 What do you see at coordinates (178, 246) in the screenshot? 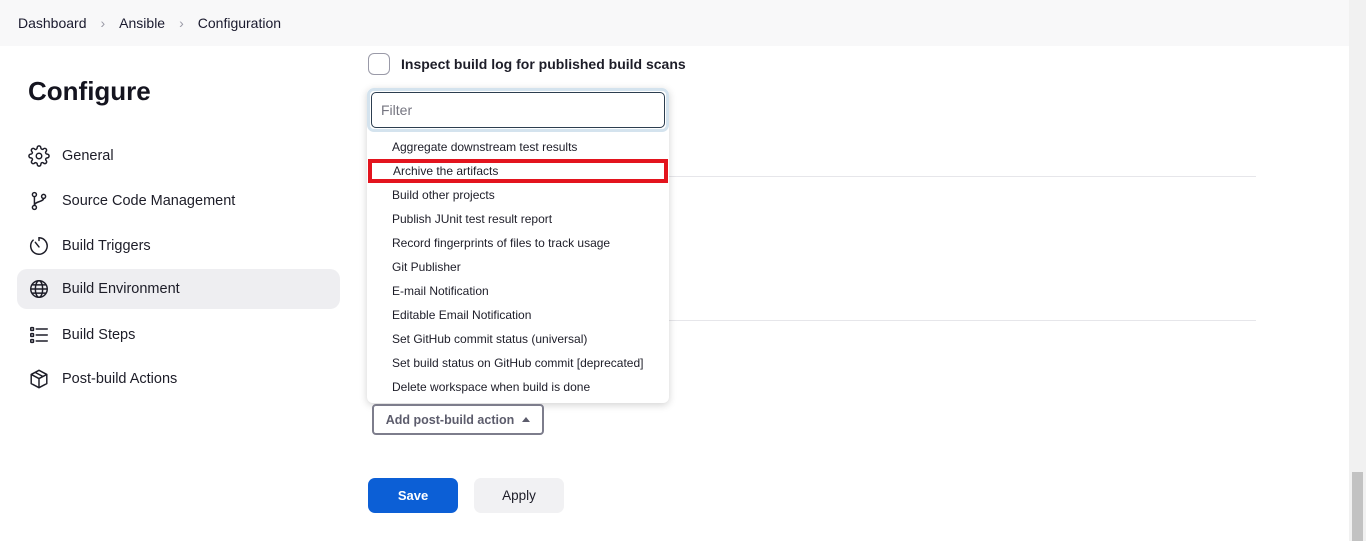
I see `sidebar-item-build-triggers: Build Triggers` at bounding box center [178, 246].